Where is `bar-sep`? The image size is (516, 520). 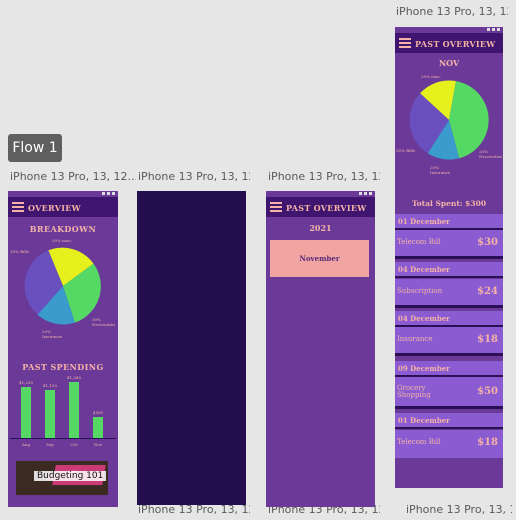
bar-sep is located at coordinates (50, 414).